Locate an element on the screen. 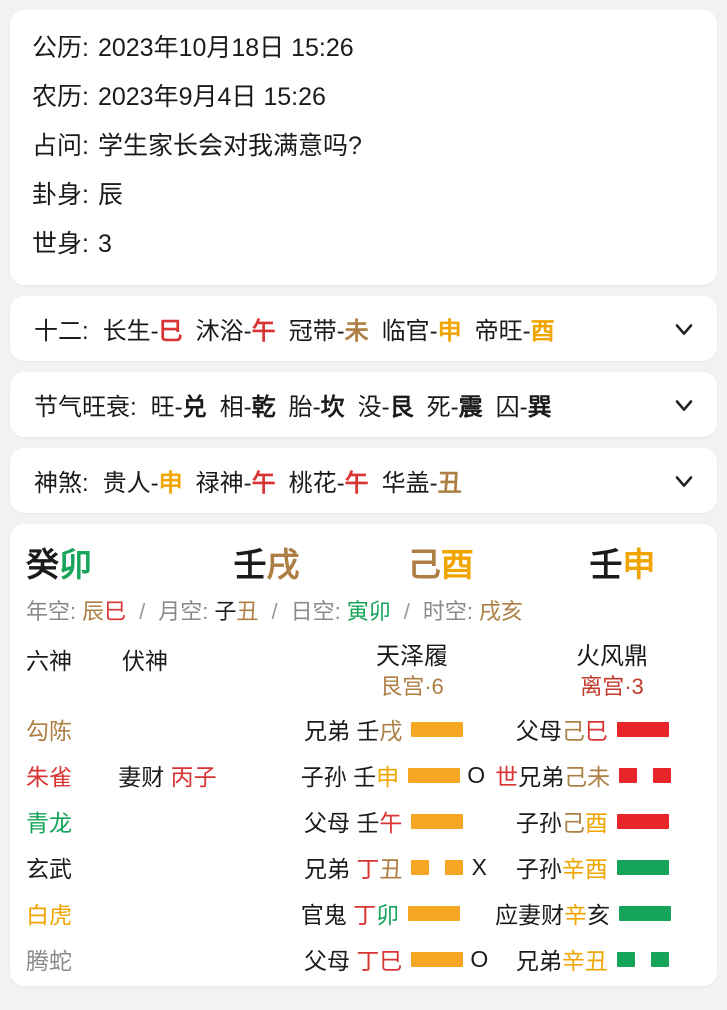  kong-group-1: 月空: 子丑 is located at coordinates (208, 610).